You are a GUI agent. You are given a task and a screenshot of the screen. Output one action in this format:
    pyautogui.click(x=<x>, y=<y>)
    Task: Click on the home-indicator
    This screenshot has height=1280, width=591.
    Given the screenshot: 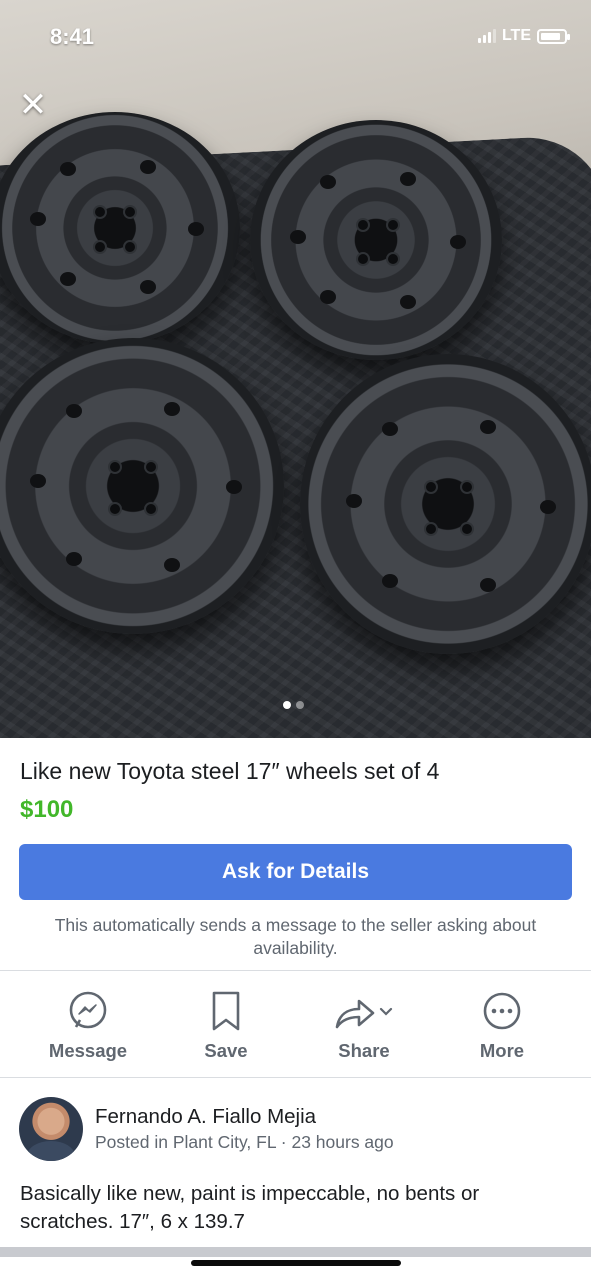 What is the action you would take?
    pyautogui.click(x=296, y=1263)
    